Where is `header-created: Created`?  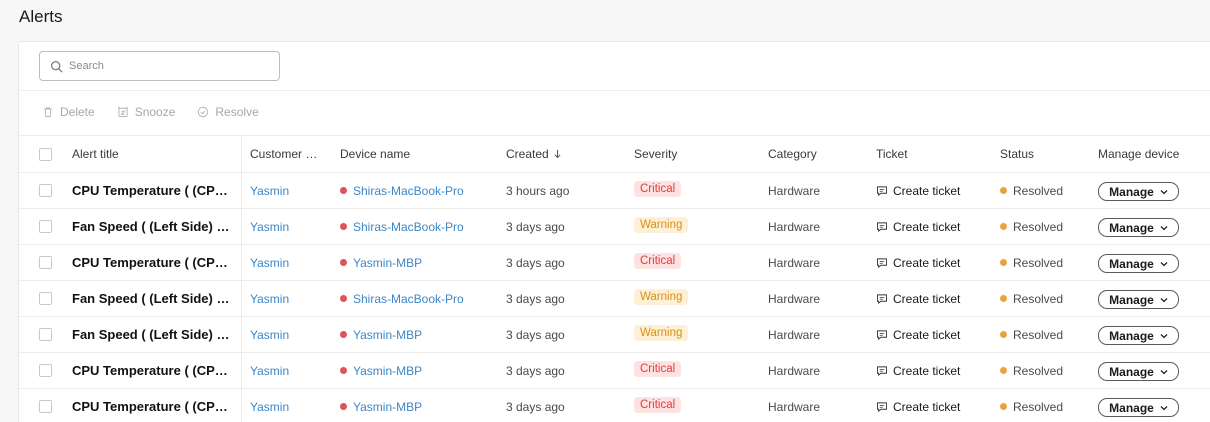 header-created: Created is located at coordinates (534, 154).